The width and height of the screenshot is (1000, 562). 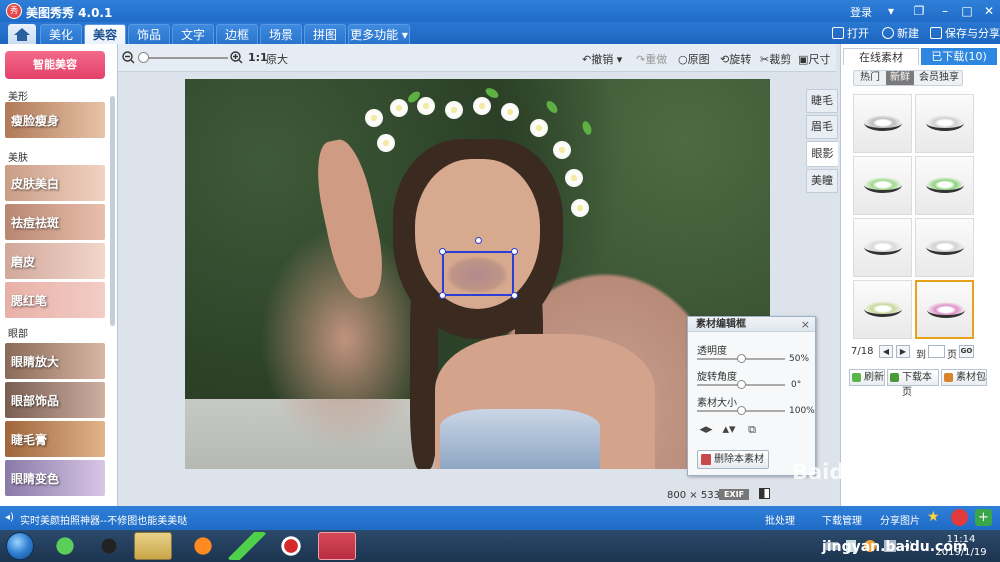 I want to click on resize-handle-top-right, so click(x=514, y=251).